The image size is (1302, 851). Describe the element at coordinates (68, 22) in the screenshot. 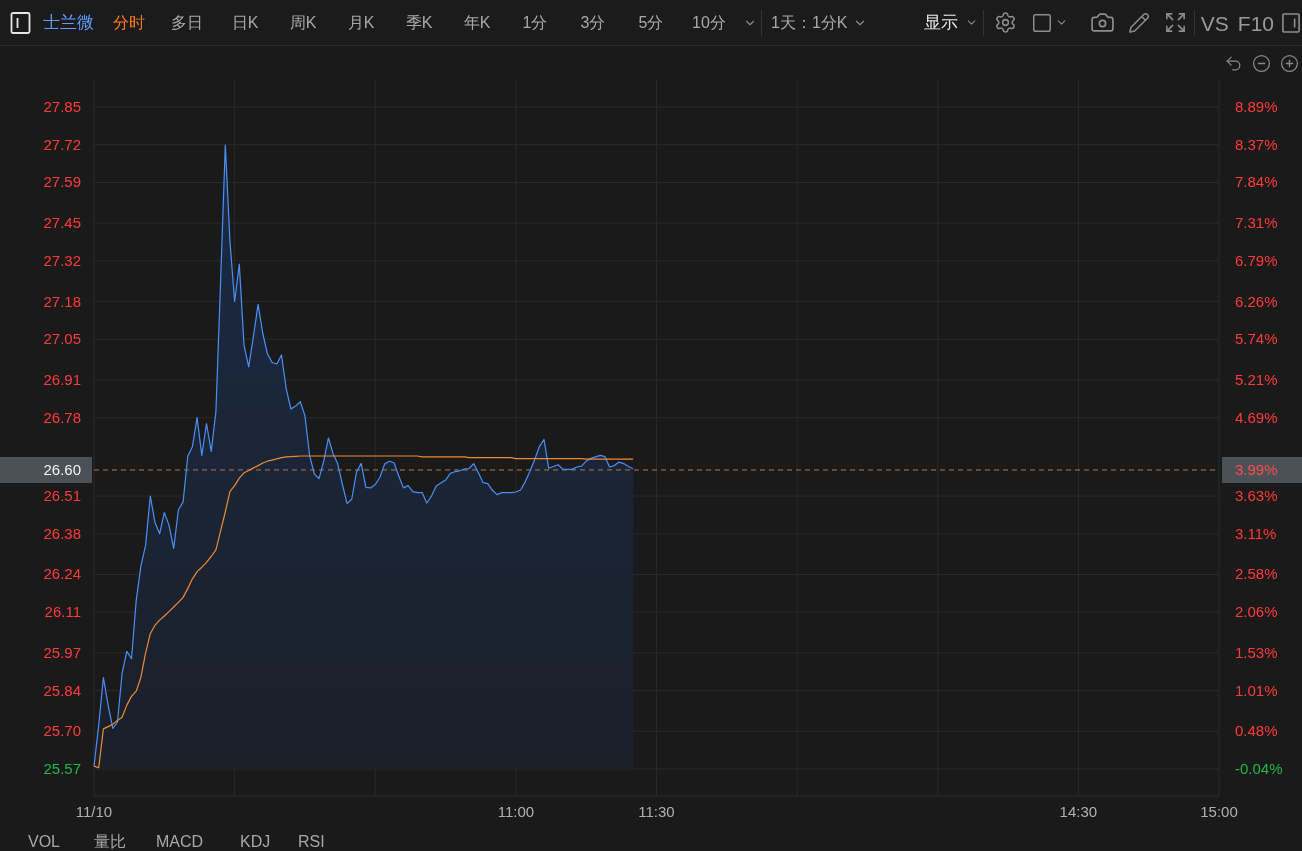

I see `stock-name: 士兰微` at that location.